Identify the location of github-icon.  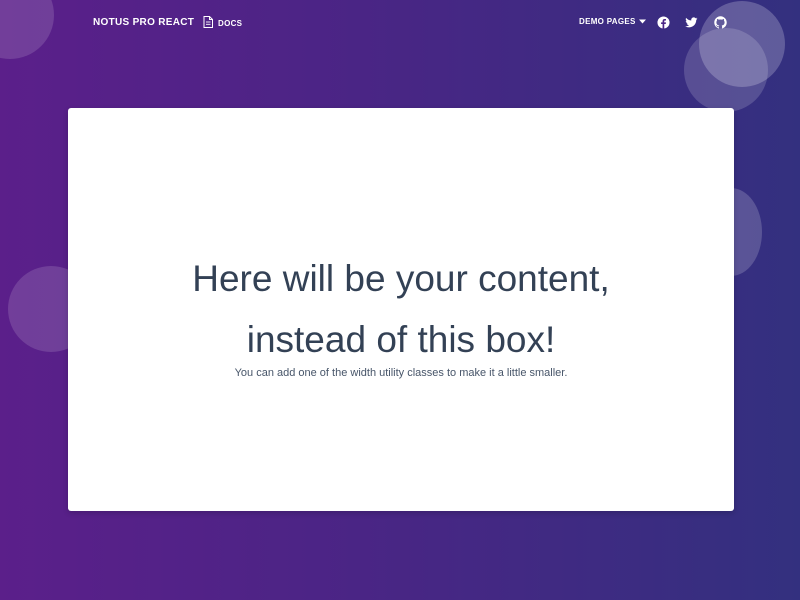
(720, 22).